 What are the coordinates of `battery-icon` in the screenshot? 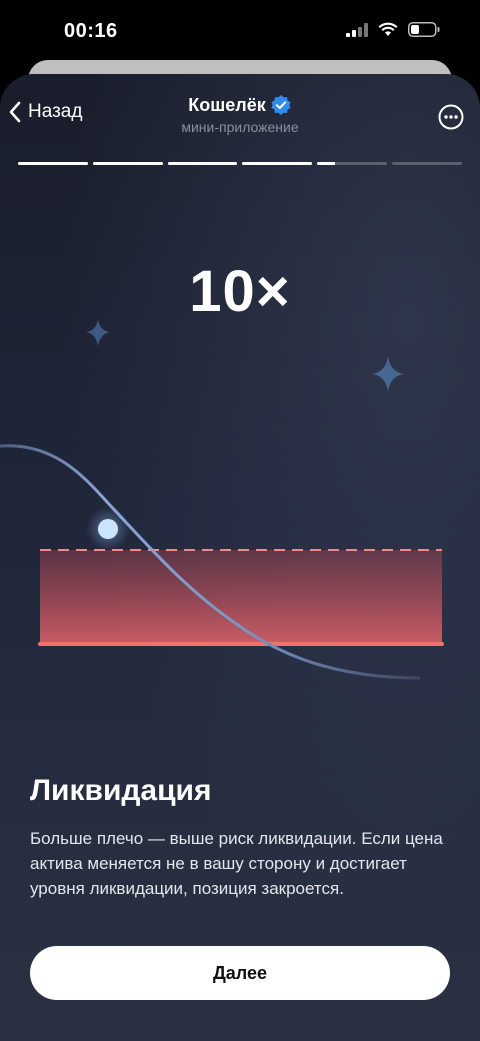 It's located at (424, 29).